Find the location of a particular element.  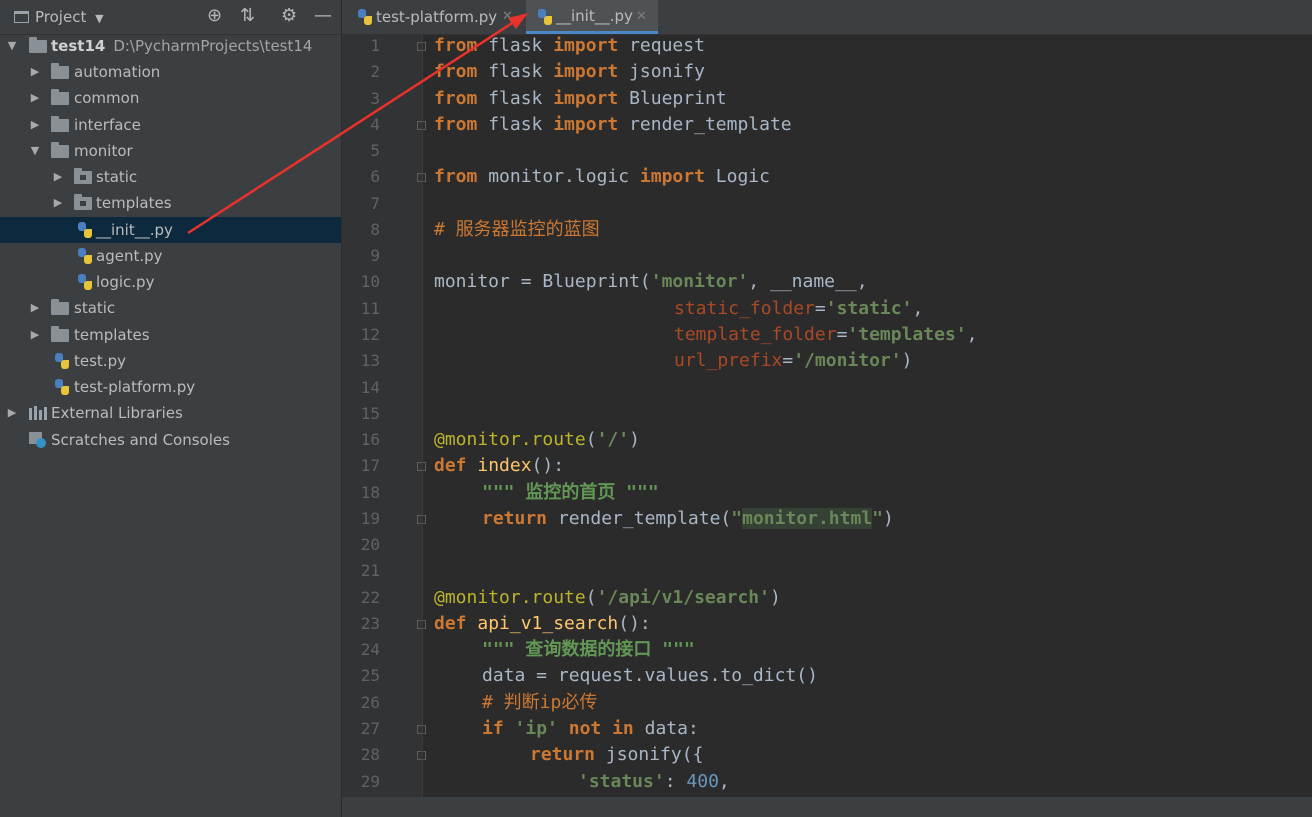

tree-item-test-py: test.py is located at coordinates (170, 361).